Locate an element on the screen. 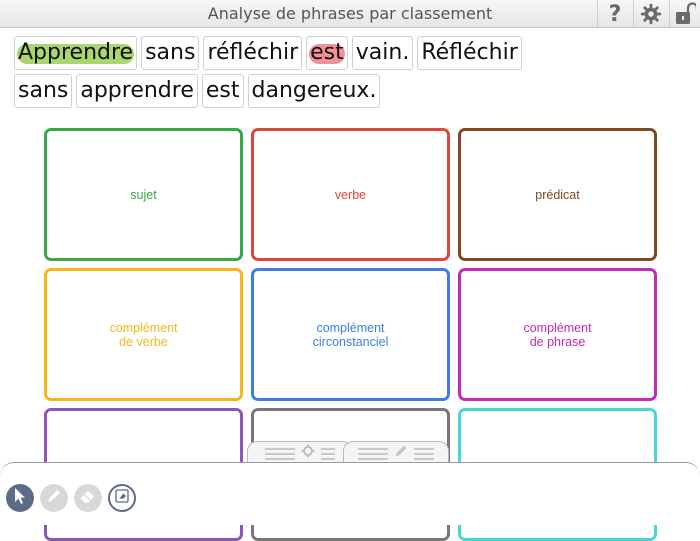 This screenshot has width=700, height=541. word-tile: Apprendre is located at coordinates (76, 53).